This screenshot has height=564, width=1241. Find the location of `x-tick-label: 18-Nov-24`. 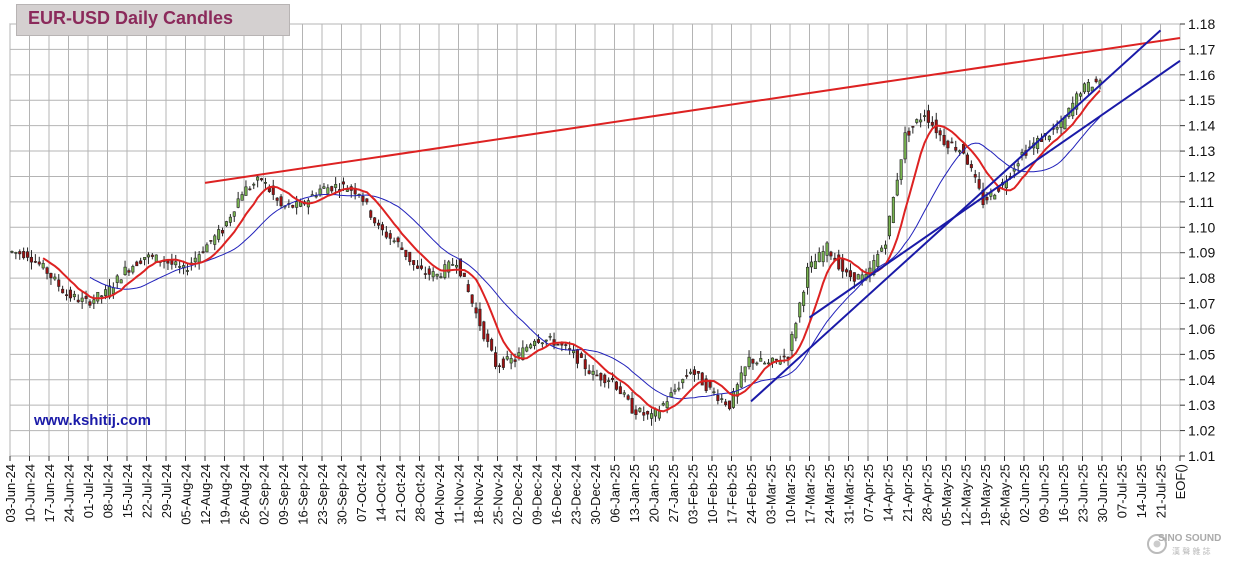

x-tick-label: 18-Nov-24 is located at coordinates (478, 494).